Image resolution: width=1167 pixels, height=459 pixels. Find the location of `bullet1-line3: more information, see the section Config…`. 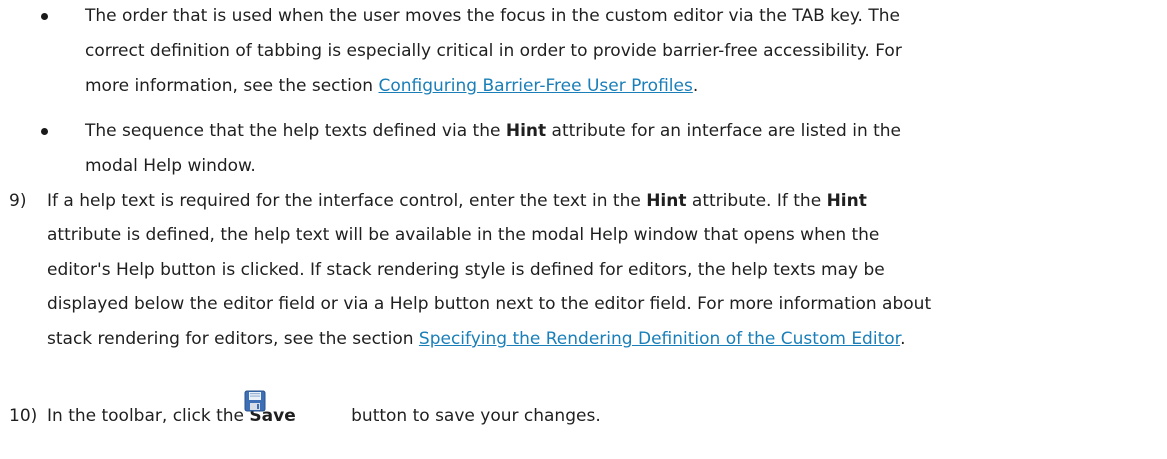

bullet1-line3: more information, see the section Config… is located at coordinates (391, 86).